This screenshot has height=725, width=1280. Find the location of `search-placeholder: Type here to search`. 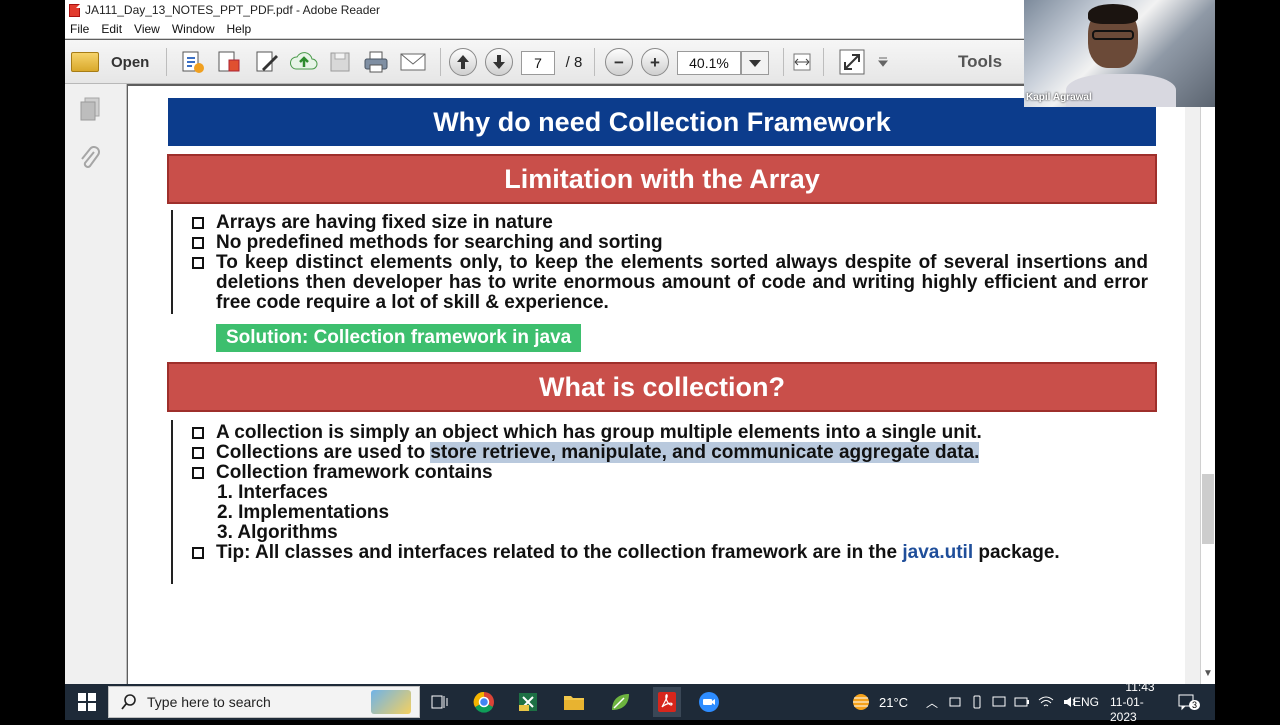

search-placeholder: Type here to search is located at coordinates (209, 702).